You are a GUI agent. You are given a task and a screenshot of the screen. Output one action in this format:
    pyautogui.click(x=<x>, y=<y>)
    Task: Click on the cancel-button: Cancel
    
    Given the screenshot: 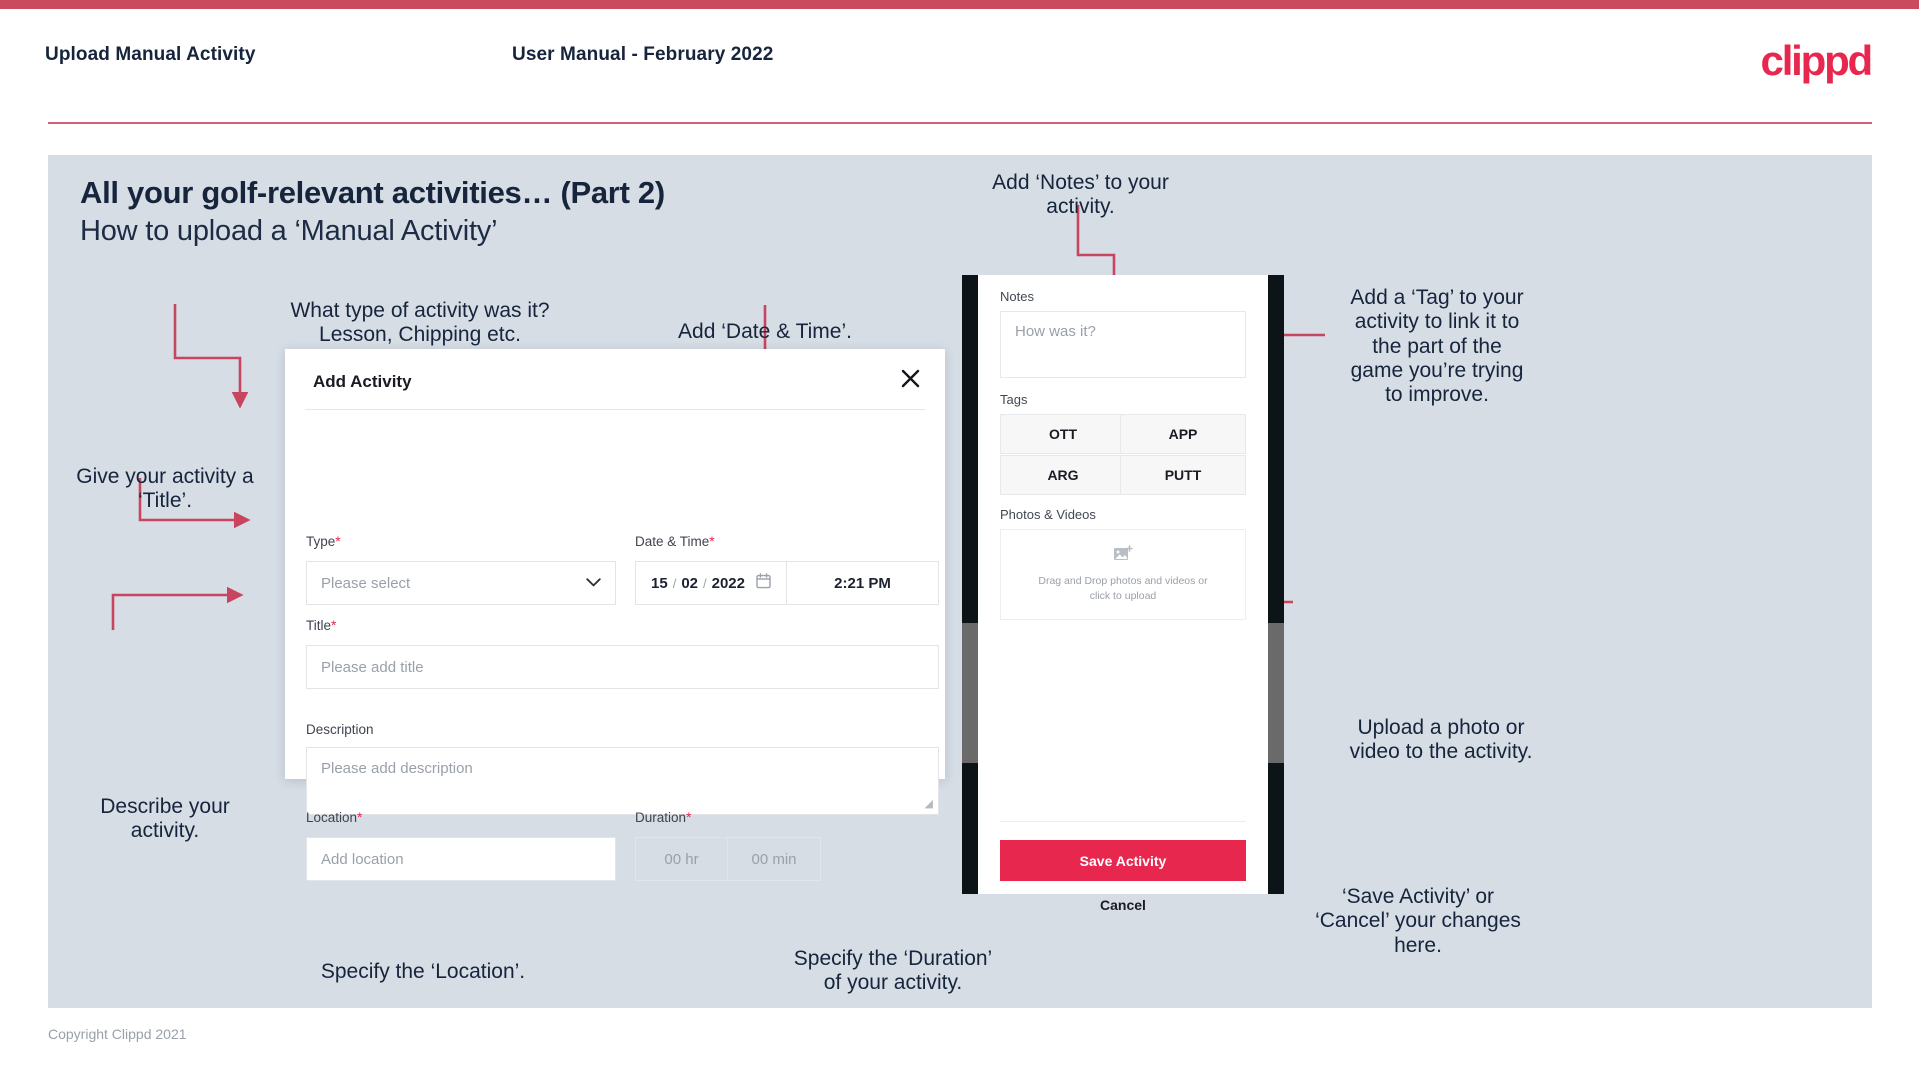 What is the action you would take?
    pyautogui.click(x=1123, y=905)
    